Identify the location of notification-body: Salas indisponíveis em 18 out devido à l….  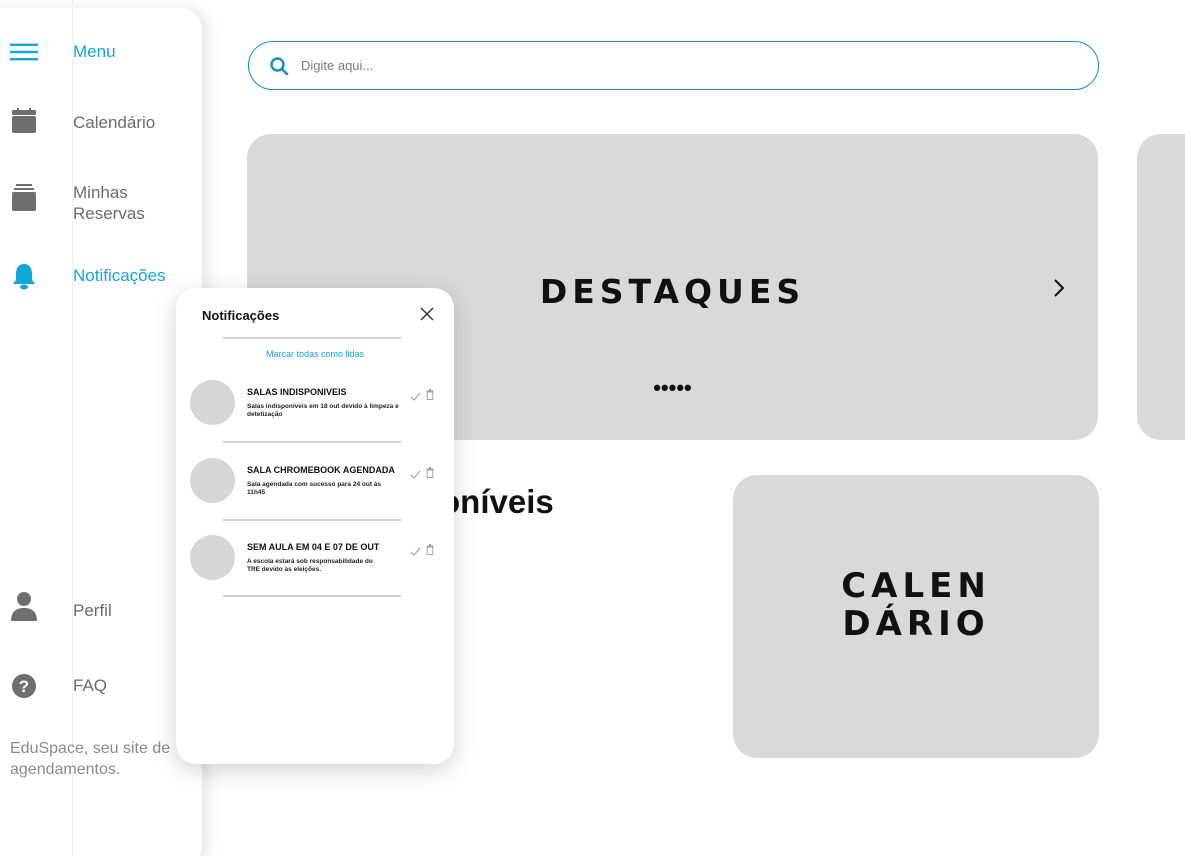
(323, 410).